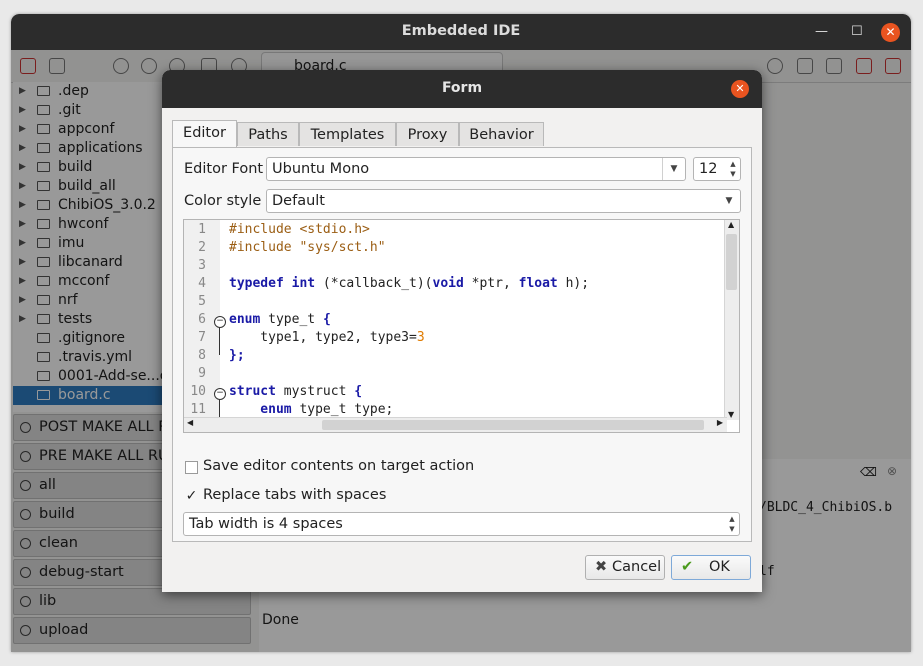  I want to click on tab-proxy: Proxy, so click(427, 134).